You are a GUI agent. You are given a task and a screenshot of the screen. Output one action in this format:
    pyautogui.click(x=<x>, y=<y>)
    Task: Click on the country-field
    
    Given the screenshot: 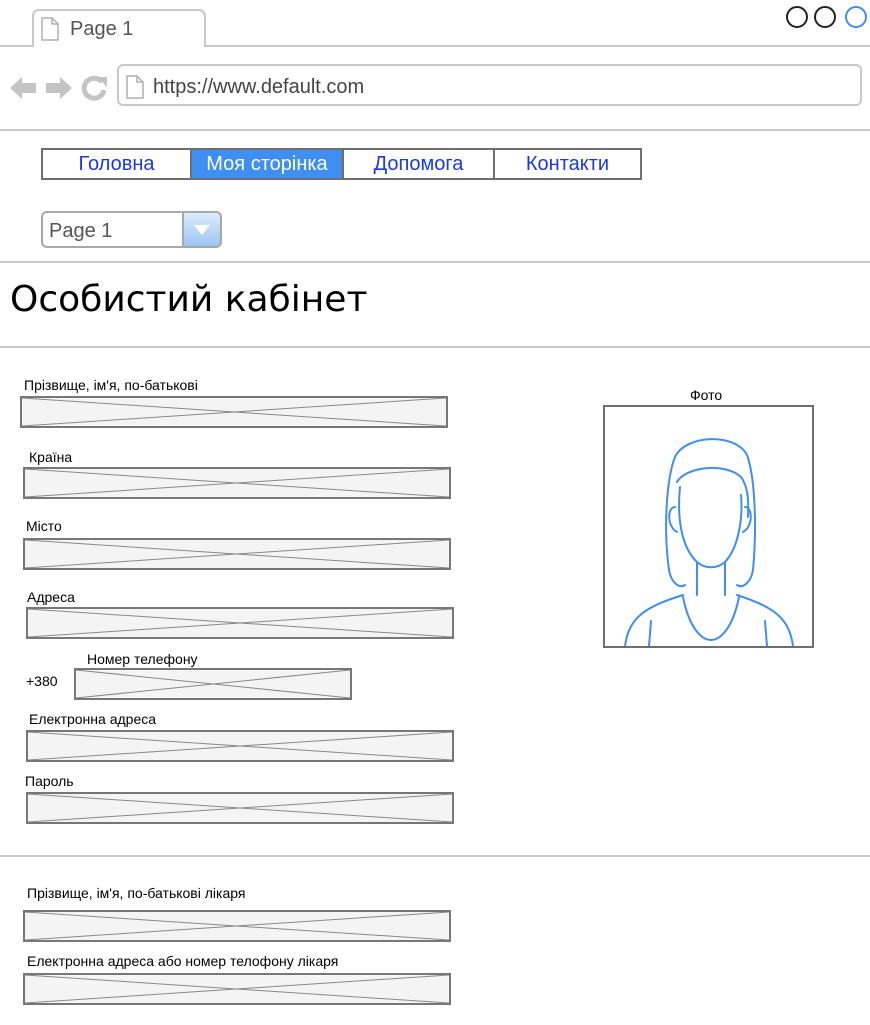 What is the action you would take?
    pyautogui.click(x=237, y=483)
    